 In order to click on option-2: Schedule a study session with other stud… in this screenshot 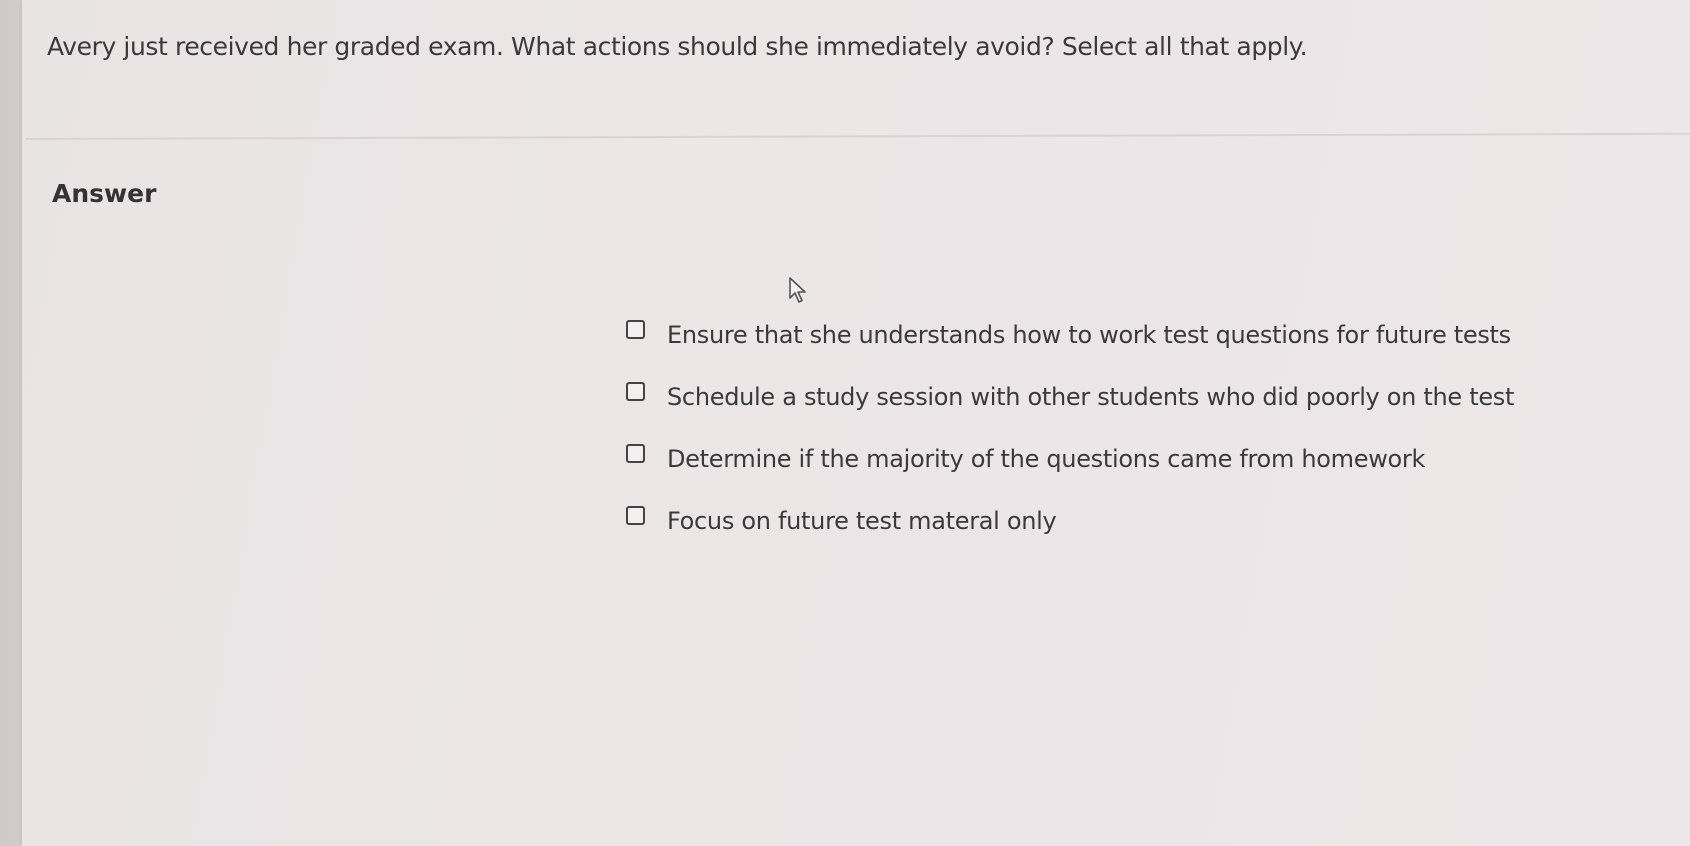, I will do `click(1070, 397)`.